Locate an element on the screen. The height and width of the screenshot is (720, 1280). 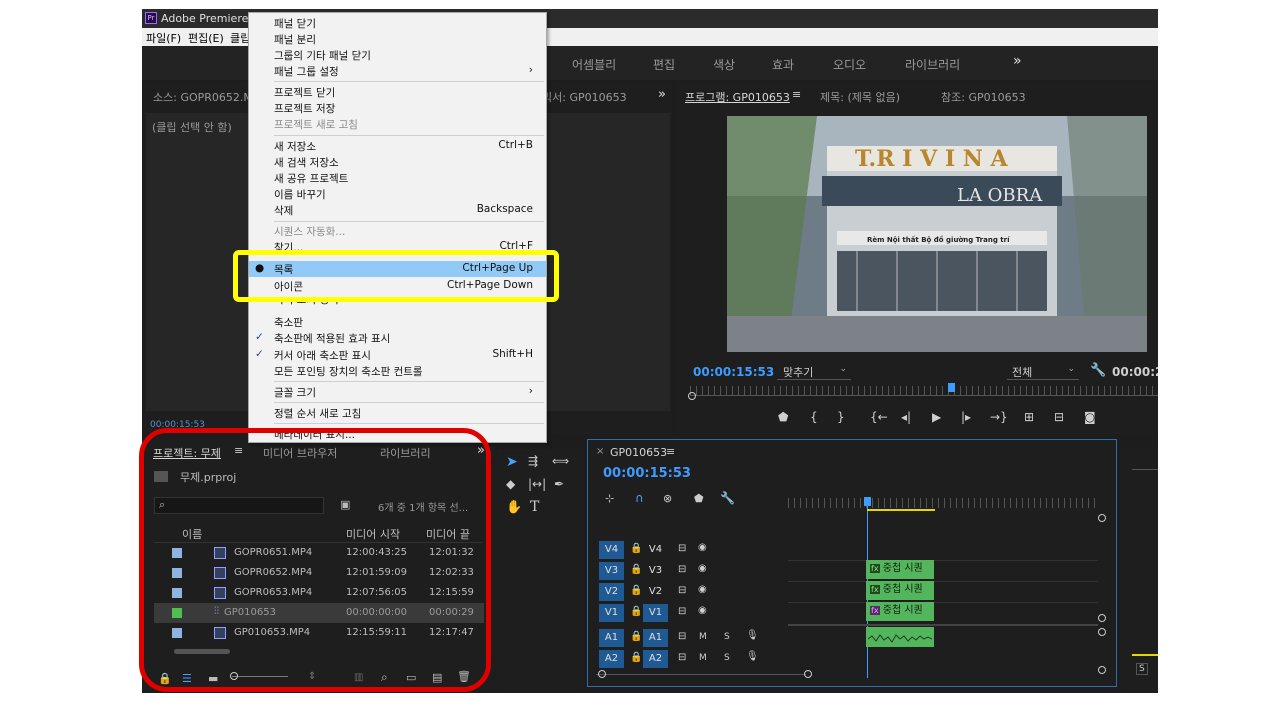
track-target-v4: V4 is located at coordinates (655, 550).